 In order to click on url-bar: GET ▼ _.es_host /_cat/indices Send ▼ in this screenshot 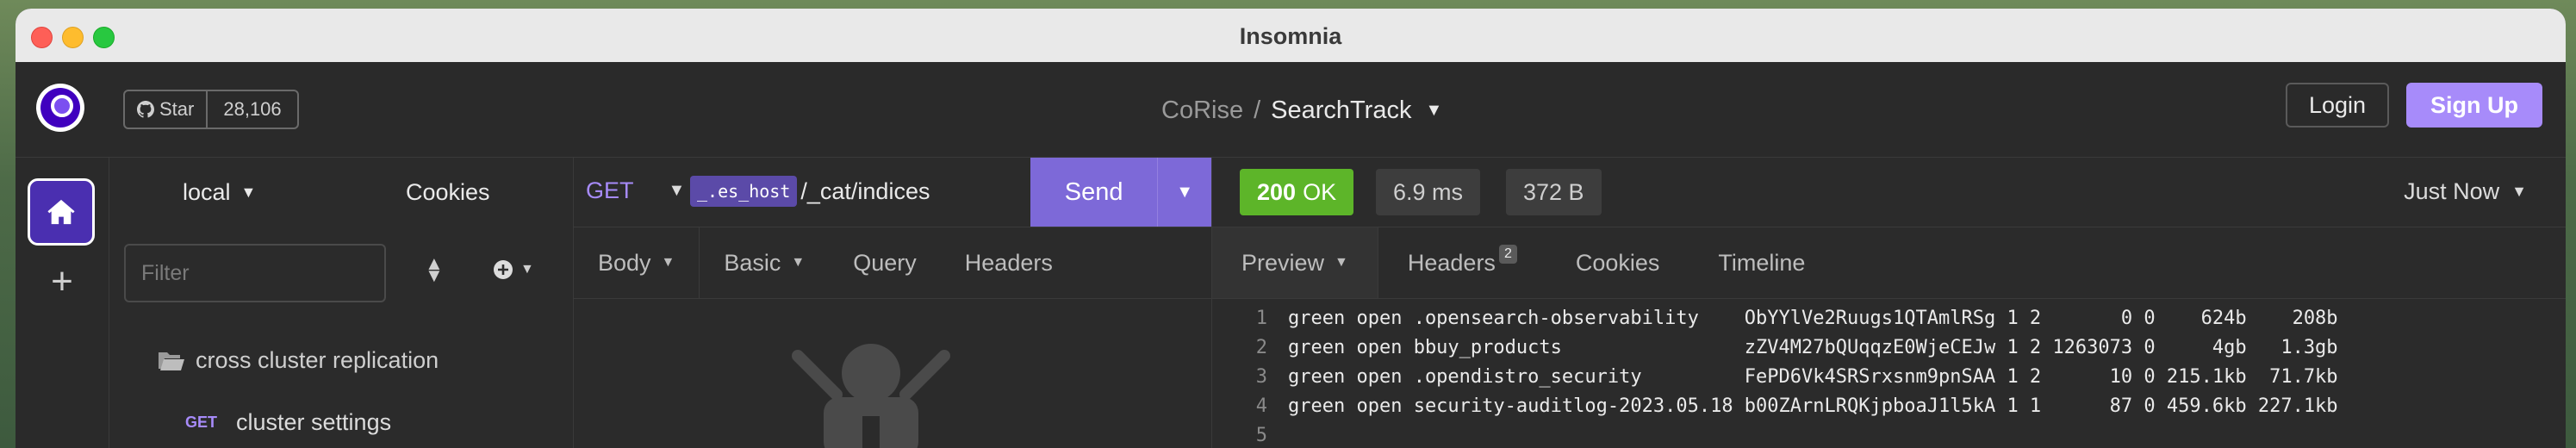, I will do `click(892, 193)`.